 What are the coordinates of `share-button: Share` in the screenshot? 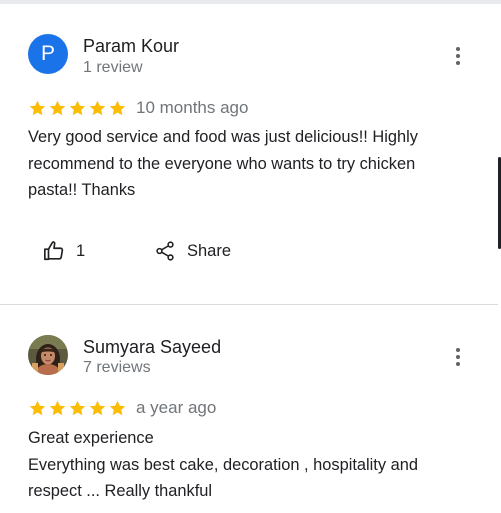 It's located at (192, 251).